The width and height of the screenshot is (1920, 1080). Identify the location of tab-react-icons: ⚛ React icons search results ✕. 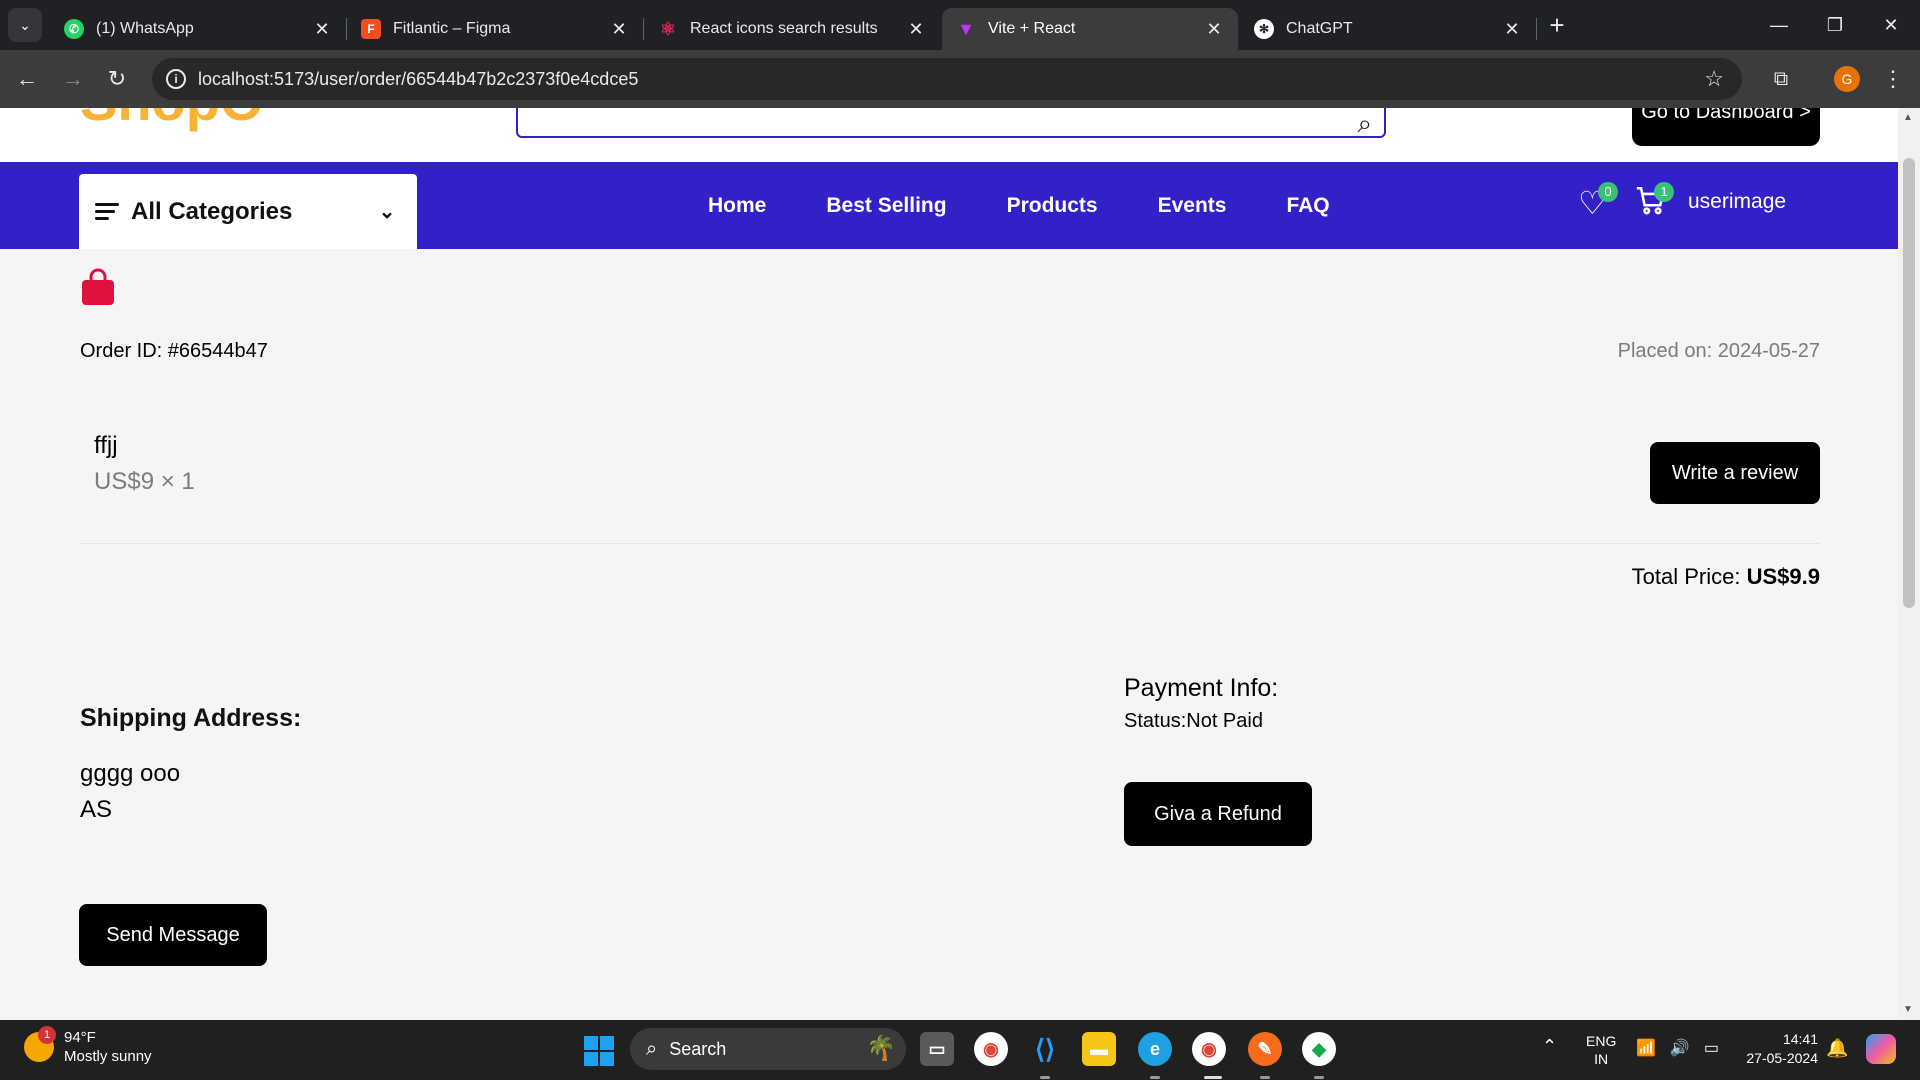
(792, 29).